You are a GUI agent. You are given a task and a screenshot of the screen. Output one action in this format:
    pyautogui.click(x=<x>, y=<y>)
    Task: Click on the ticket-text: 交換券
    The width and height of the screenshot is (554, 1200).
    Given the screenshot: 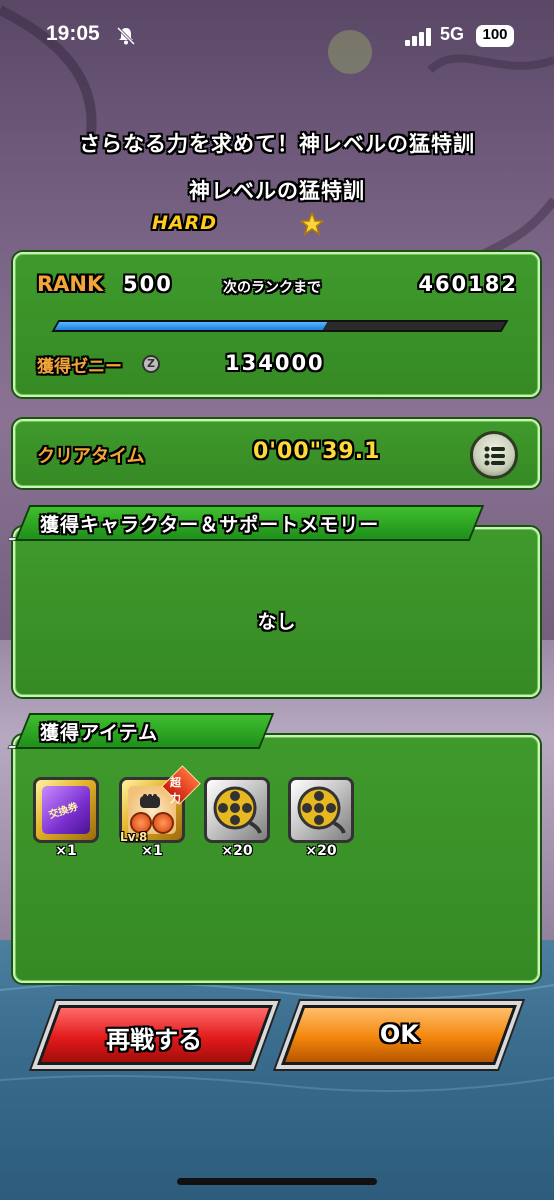 What is the action you would take?
    pyautogui.click(x=63, y=811)
    